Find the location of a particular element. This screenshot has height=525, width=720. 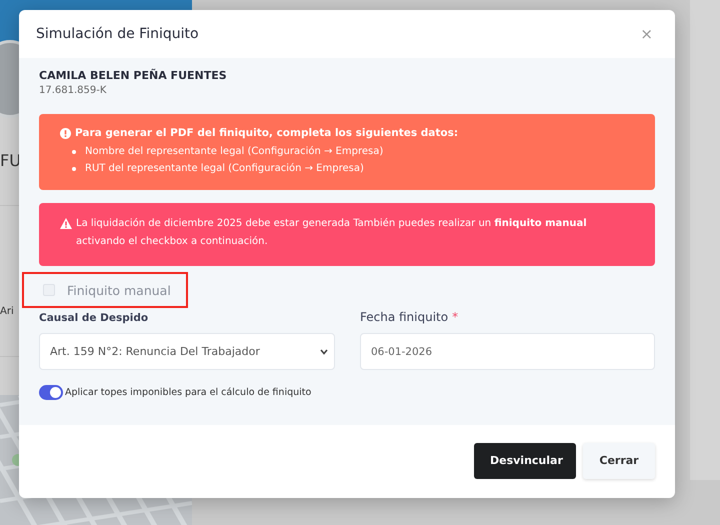

chevron-down-icon is located at coordinates (324, 351).